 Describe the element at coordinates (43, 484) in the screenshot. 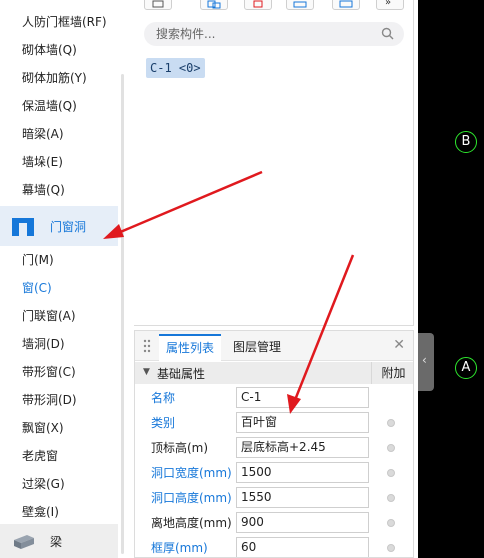

I see `tree-item-lintel: 过梁(G)` at that location.